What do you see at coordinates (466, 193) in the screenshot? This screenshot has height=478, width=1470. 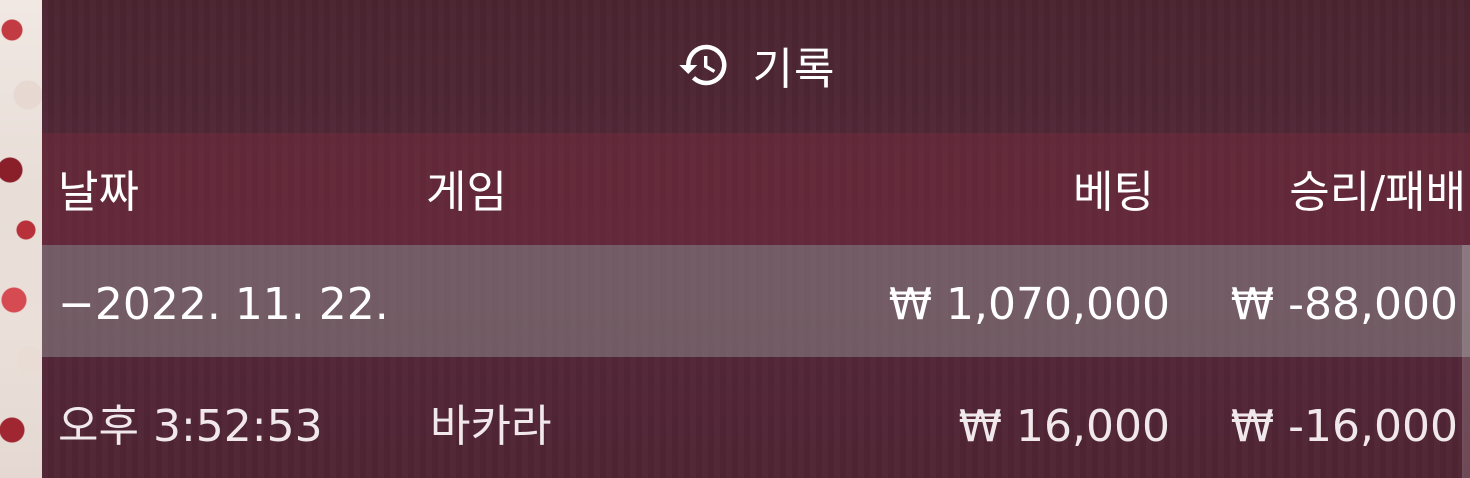 I see `column-header-game: 게임` at bounding box center [466, 193].